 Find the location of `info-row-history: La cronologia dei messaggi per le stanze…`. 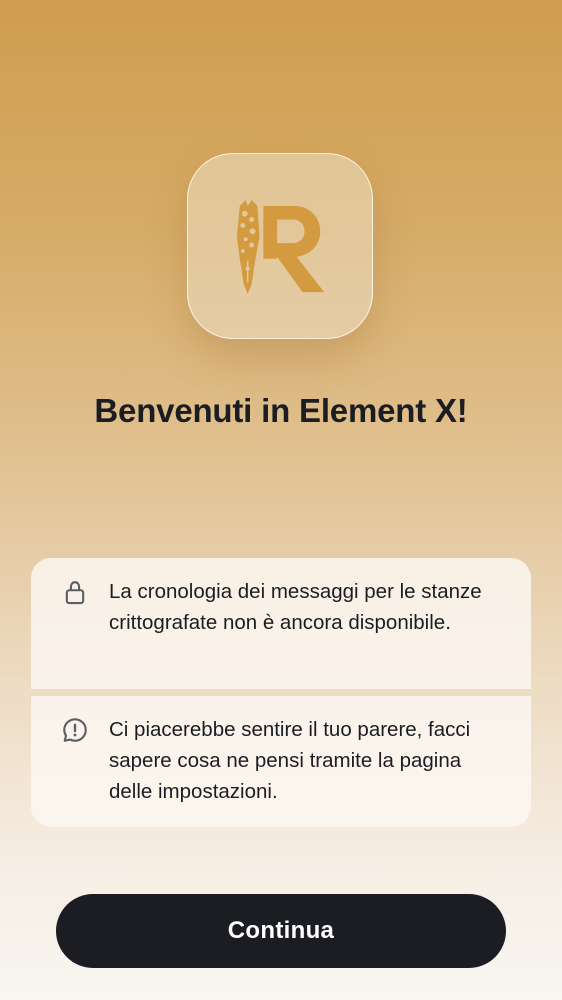

info-row-history: La cronologia dei messaggi per le stanze… is located at coordinates (281, 623).